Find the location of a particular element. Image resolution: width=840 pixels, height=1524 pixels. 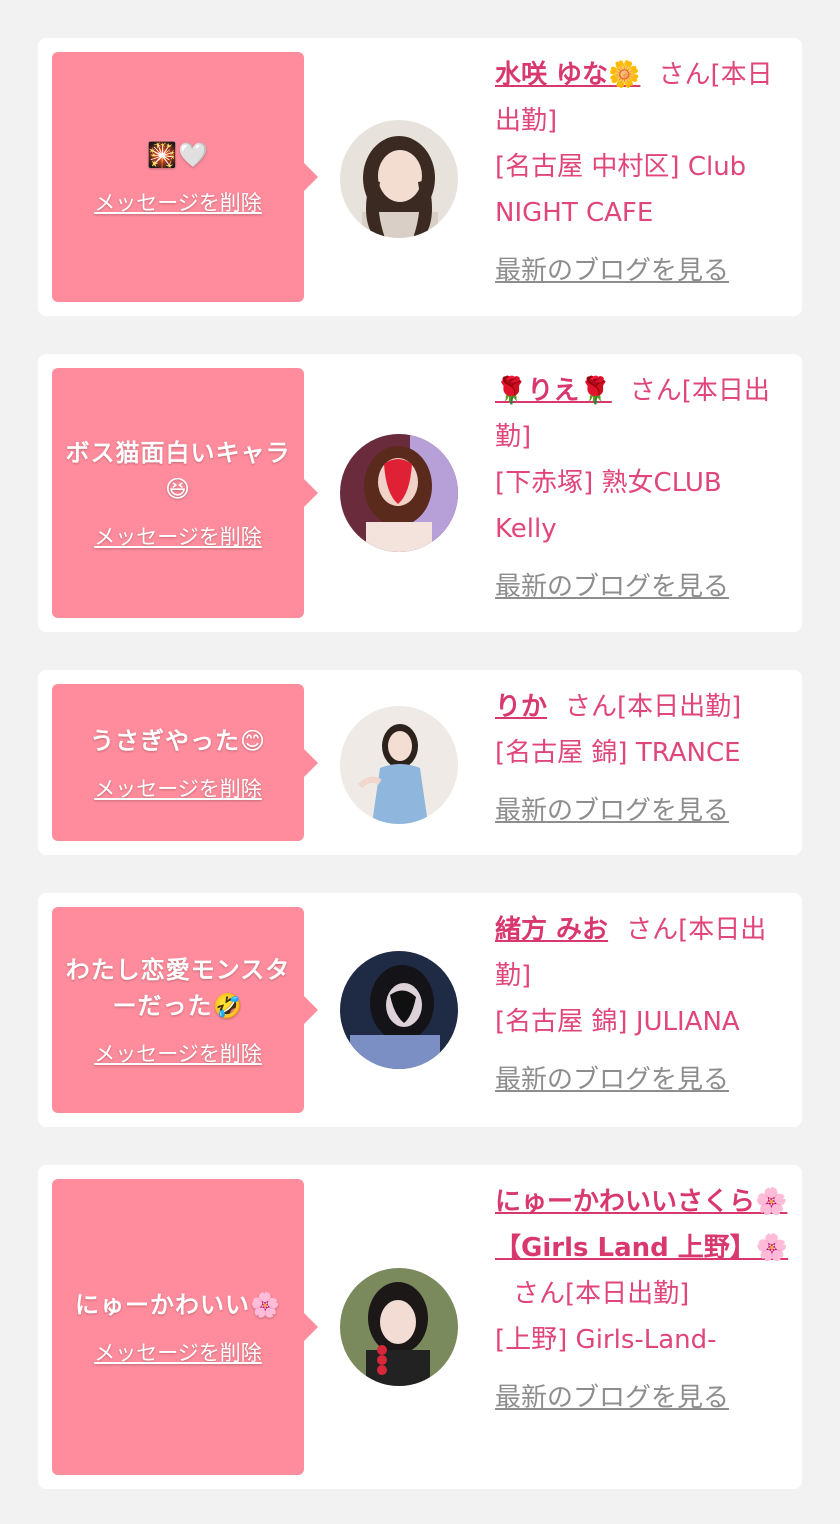

shop-label: [名古屋 錦] TRANCE is located at coordinates (618, 753).